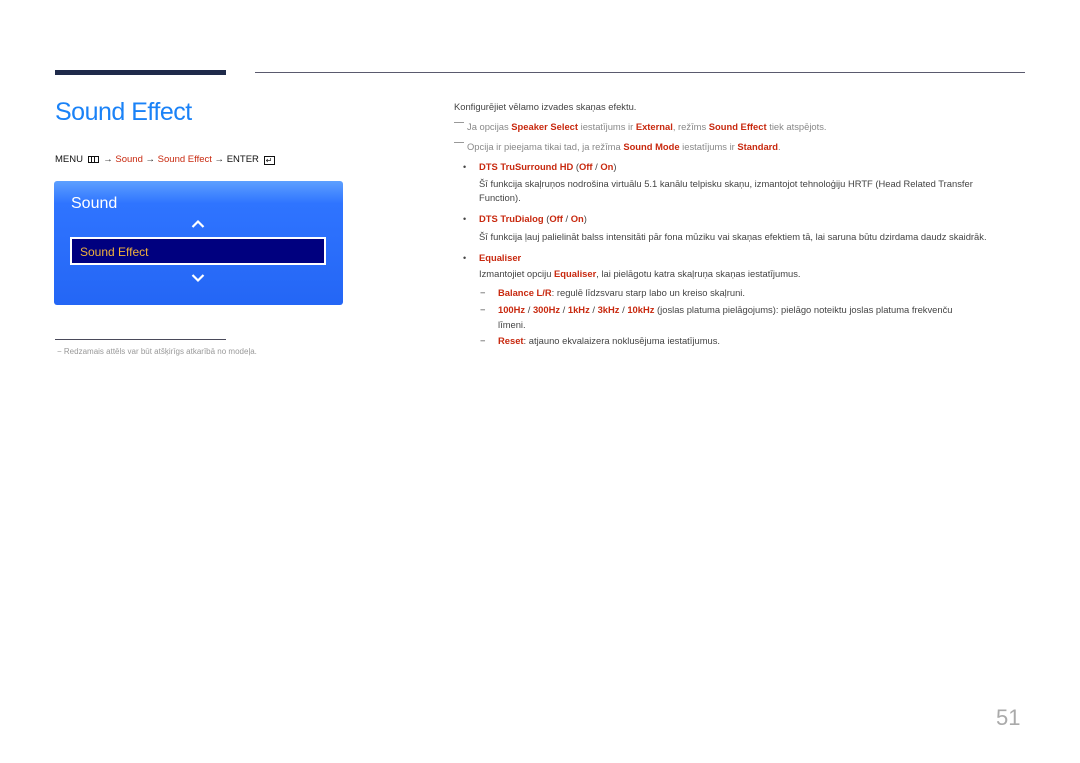 The width and height of the screenshot is (1080, 763). I want to click on option-name: DTS TruSurround HD, so click(526, 166).